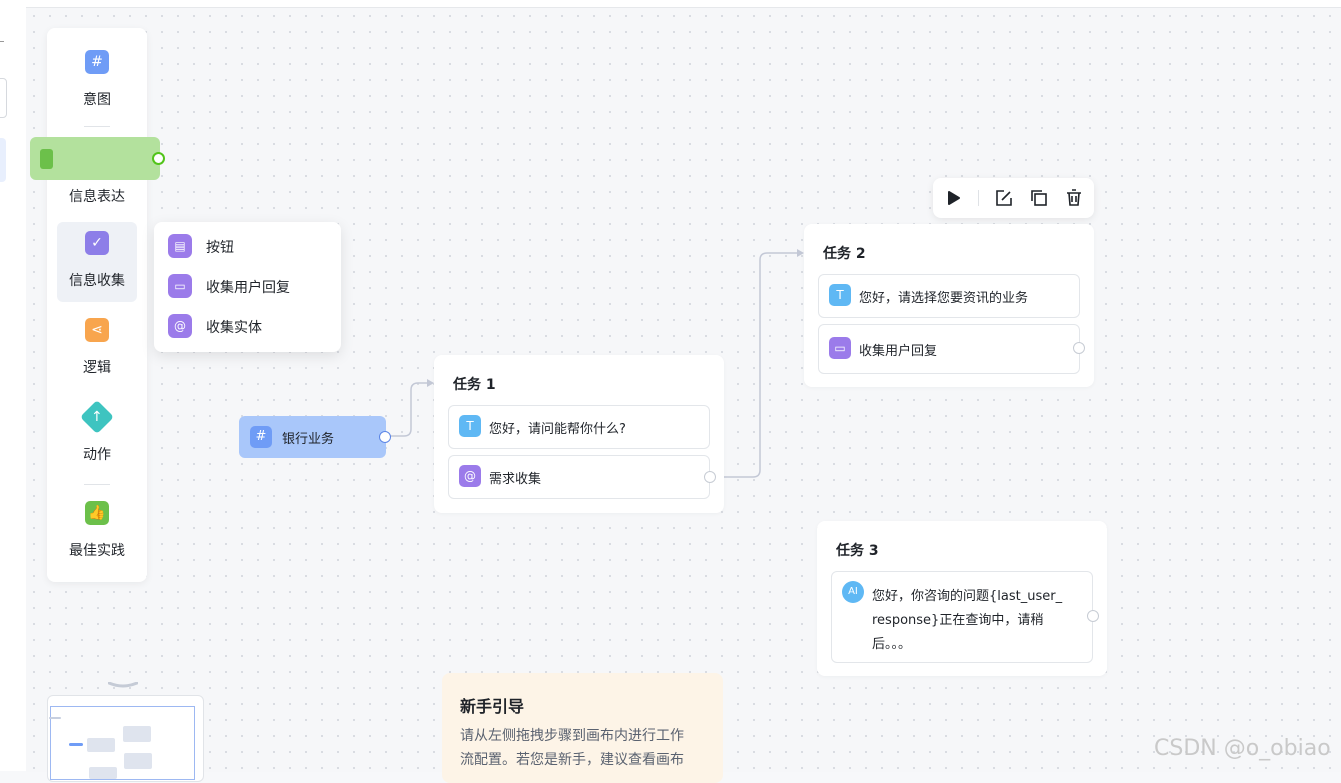 Image resolution: width=1341 pixels, height=783 pixels. I want to click on collapsed-node, so click(95, 158).